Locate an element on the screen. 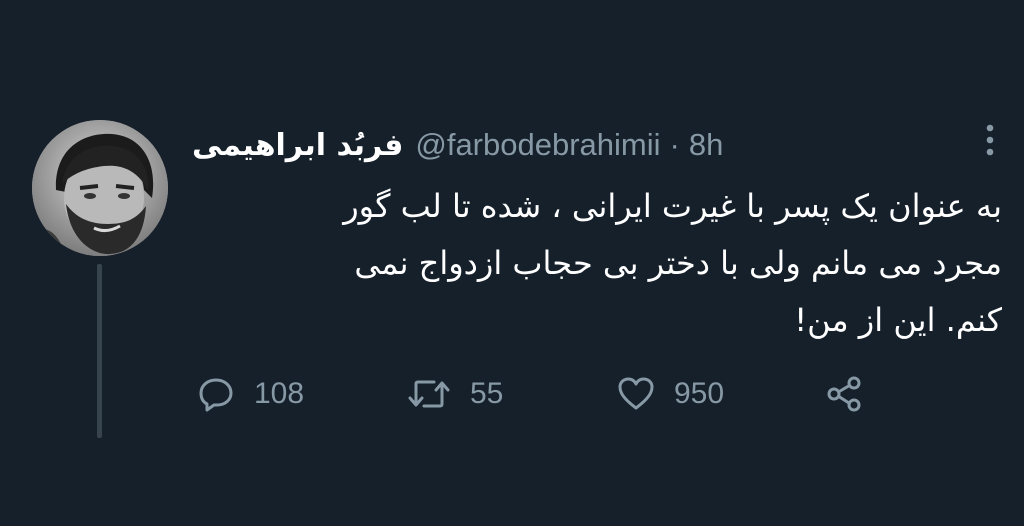  reply-icon is located at coordinates (216, 395).